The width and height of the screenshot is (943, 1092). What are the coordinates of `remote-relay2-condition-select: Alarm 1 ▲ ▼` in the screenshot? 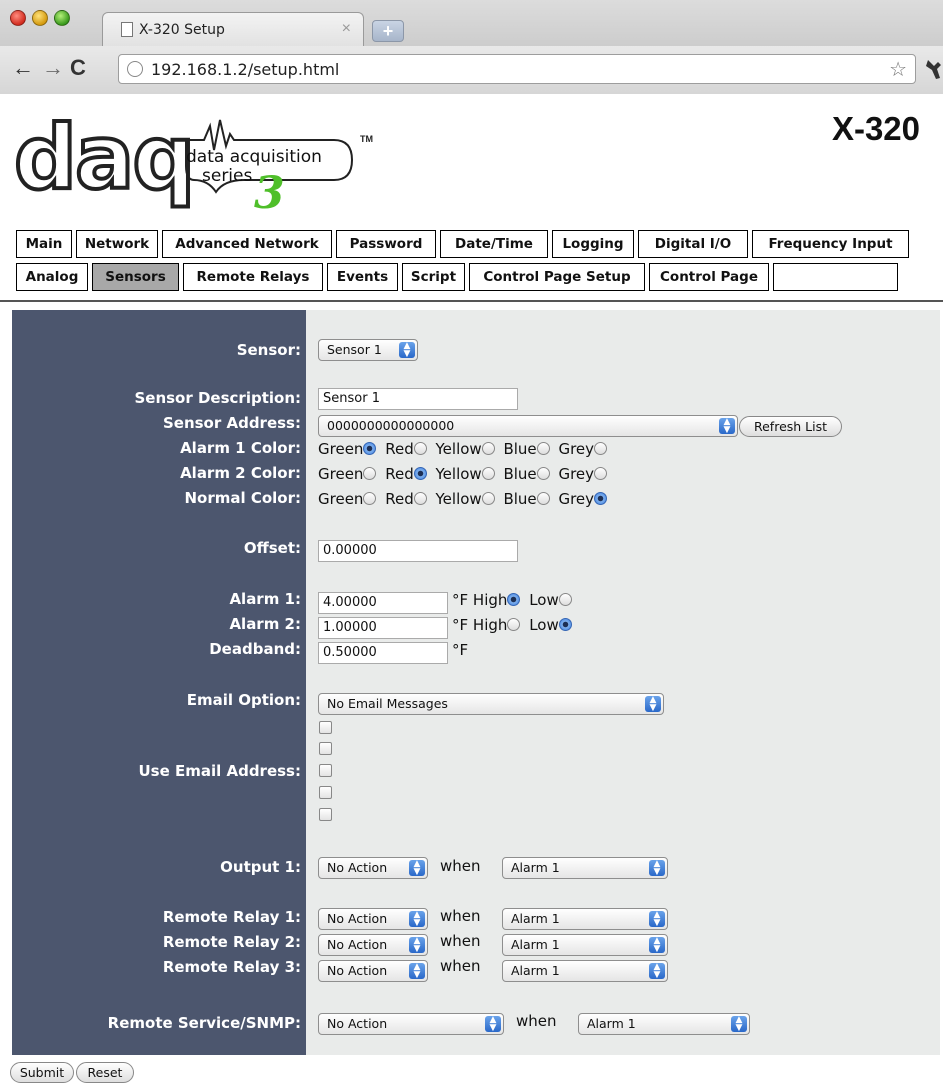 It's located at (585, 945).